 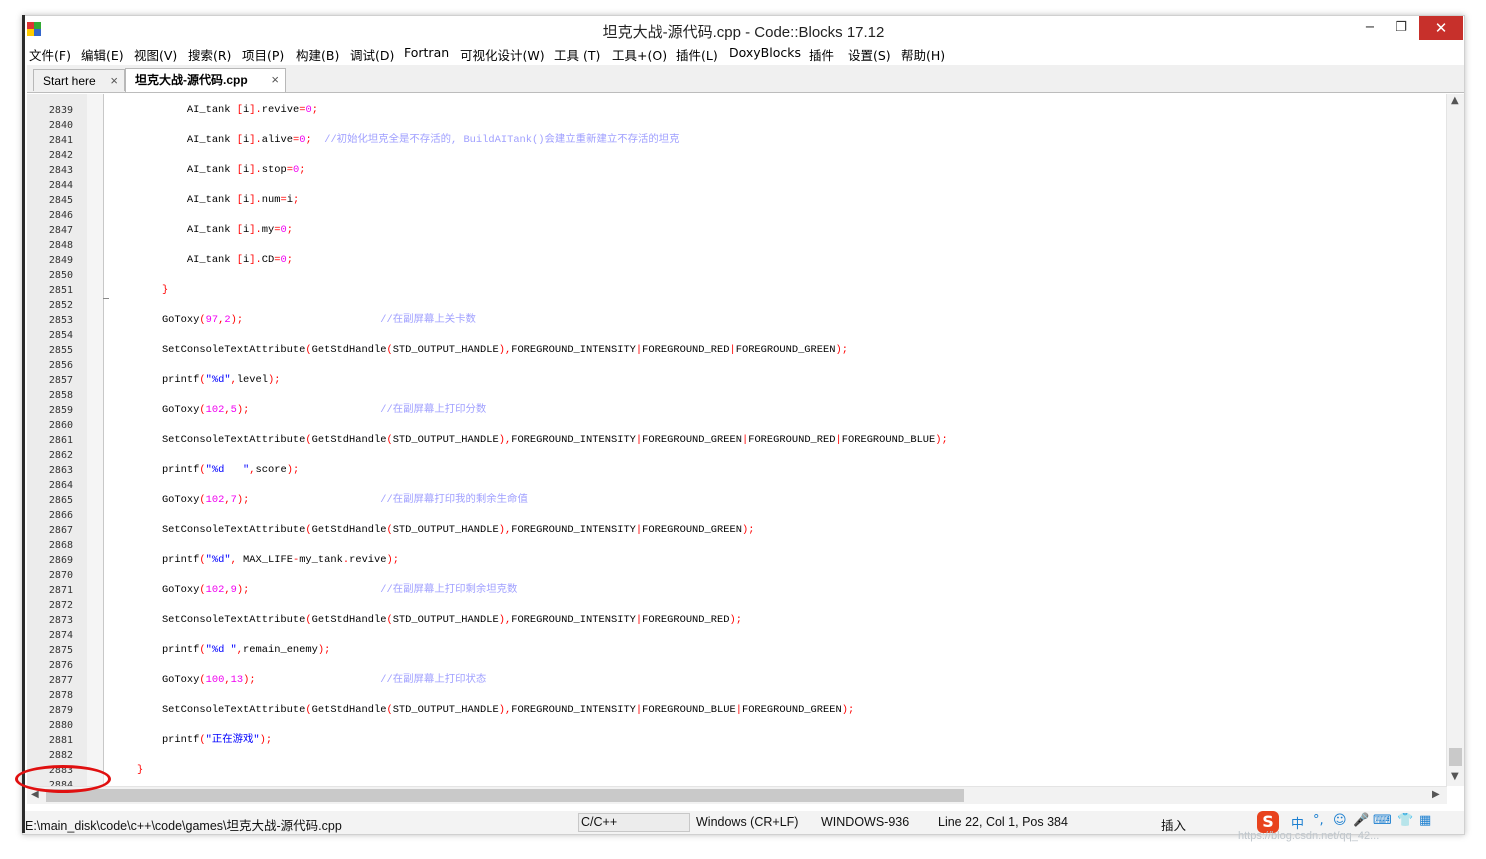 What do you see at coordinates (227, 110) in the screenshot?
I see `code-text: AI_tank [i].revive=0;` at bounding box center [227, 110].